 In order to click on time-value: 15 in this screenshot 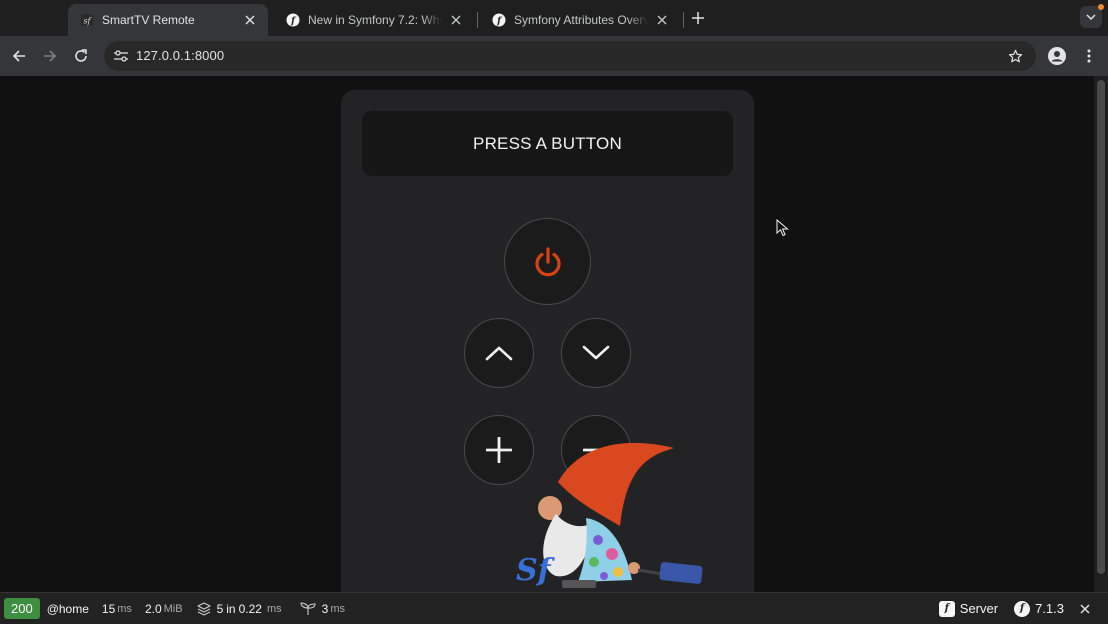, I will do `click(108, 608)`.